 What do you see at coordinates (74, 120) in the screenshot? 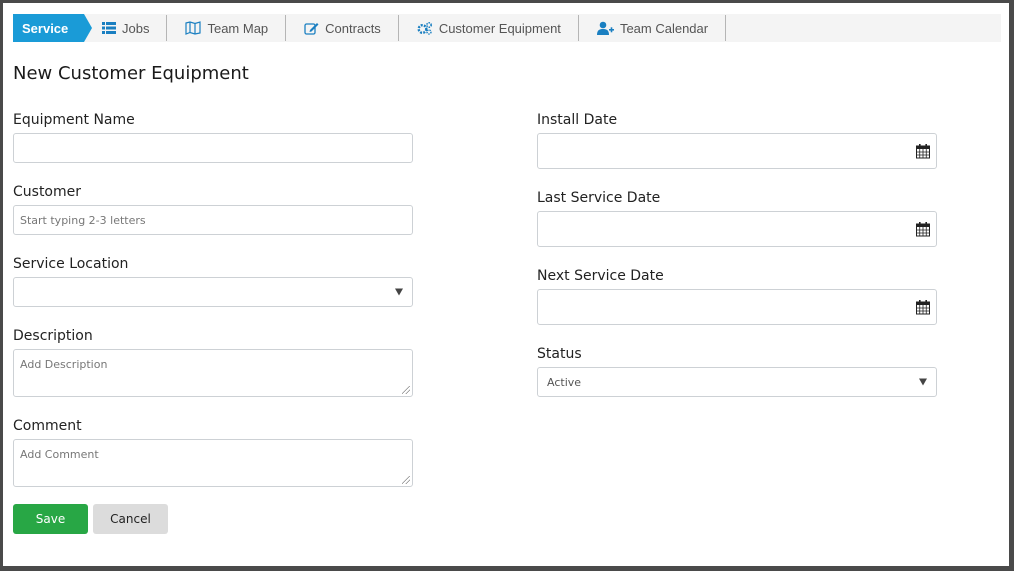
I see `equipment-name-label: Equipment Name` at bounding box center [74, 120].